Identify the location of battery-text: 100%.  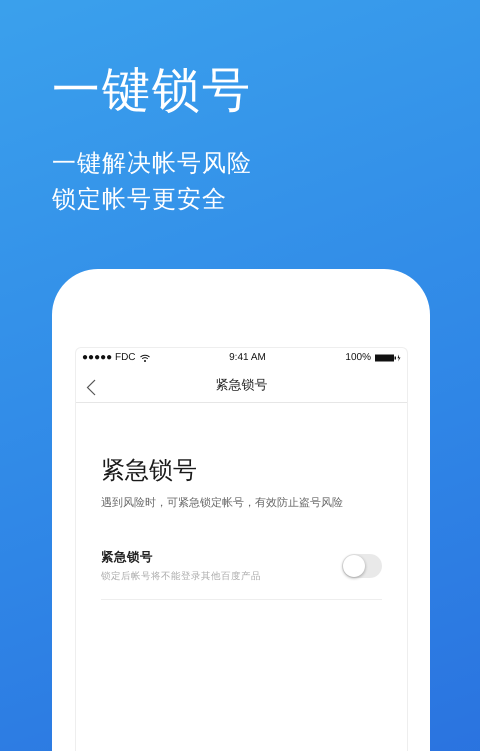
(358, 358).